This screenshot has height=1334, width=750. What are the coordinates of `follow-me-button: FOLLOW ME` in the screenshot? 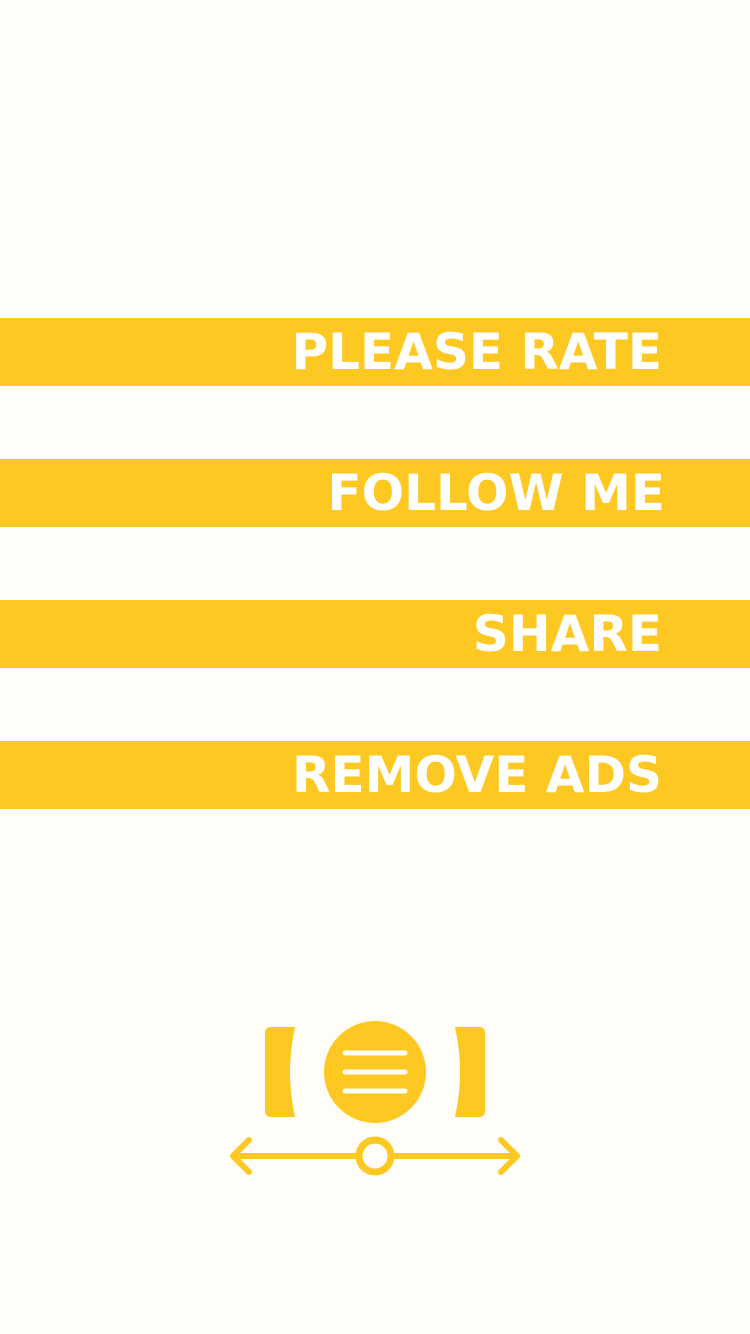 It's located at (375, 493).